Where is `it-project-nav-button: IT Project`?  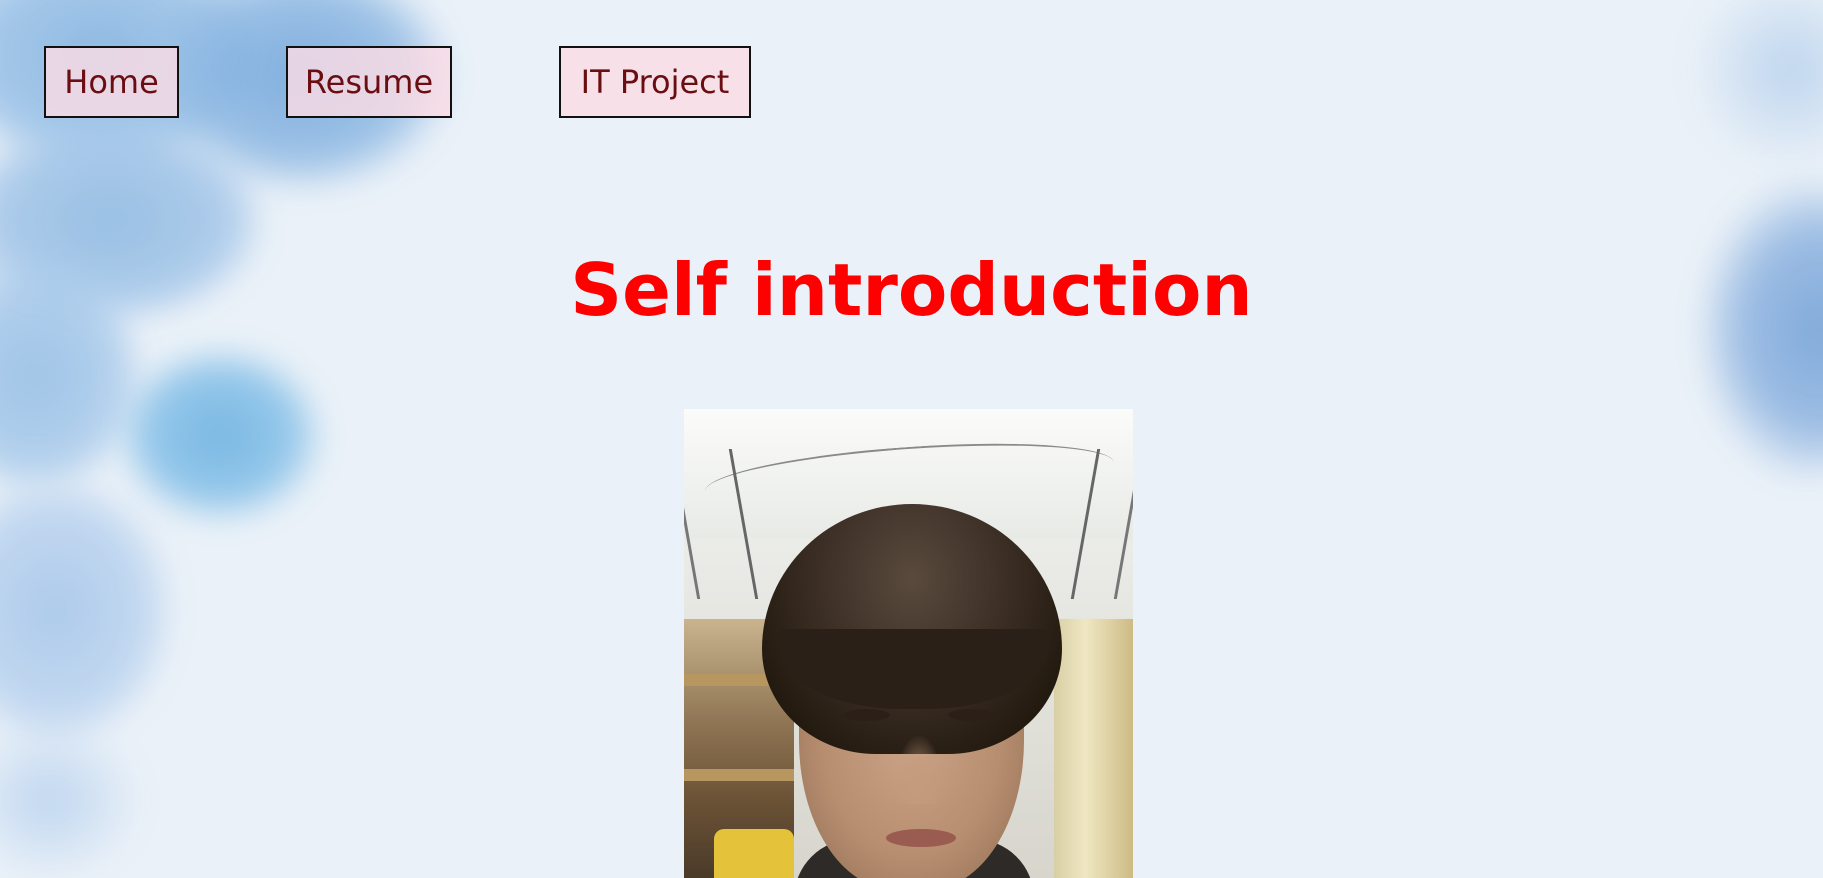
it-project-nav-button: IT Project is located at coordinates (655, 82).